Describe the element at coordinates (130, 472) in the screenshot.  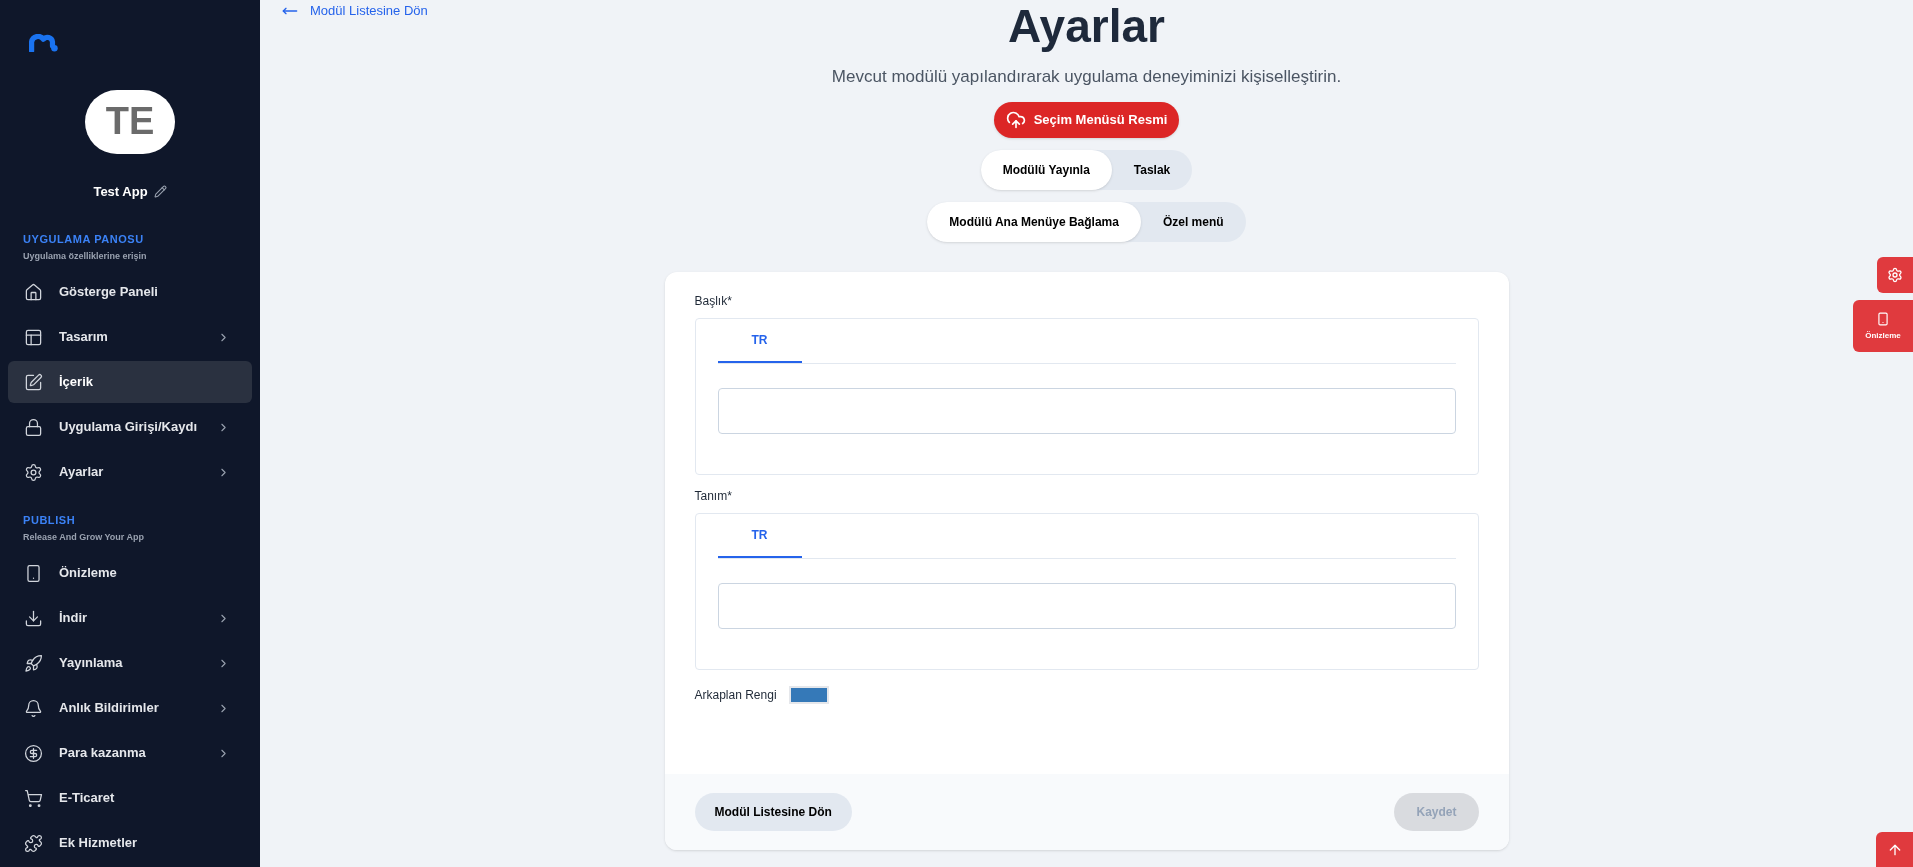
I see `sidebar-item: Ayarlar` at that location.